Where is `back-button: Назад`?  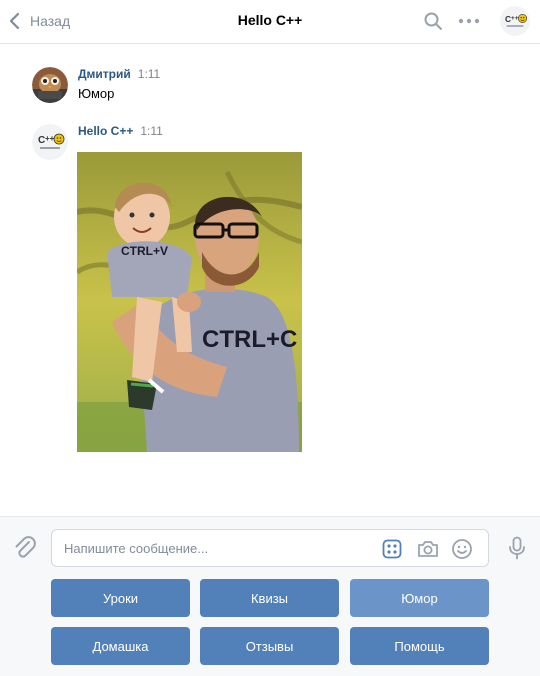 back-button: Назад is located at coordinates (39, 21).